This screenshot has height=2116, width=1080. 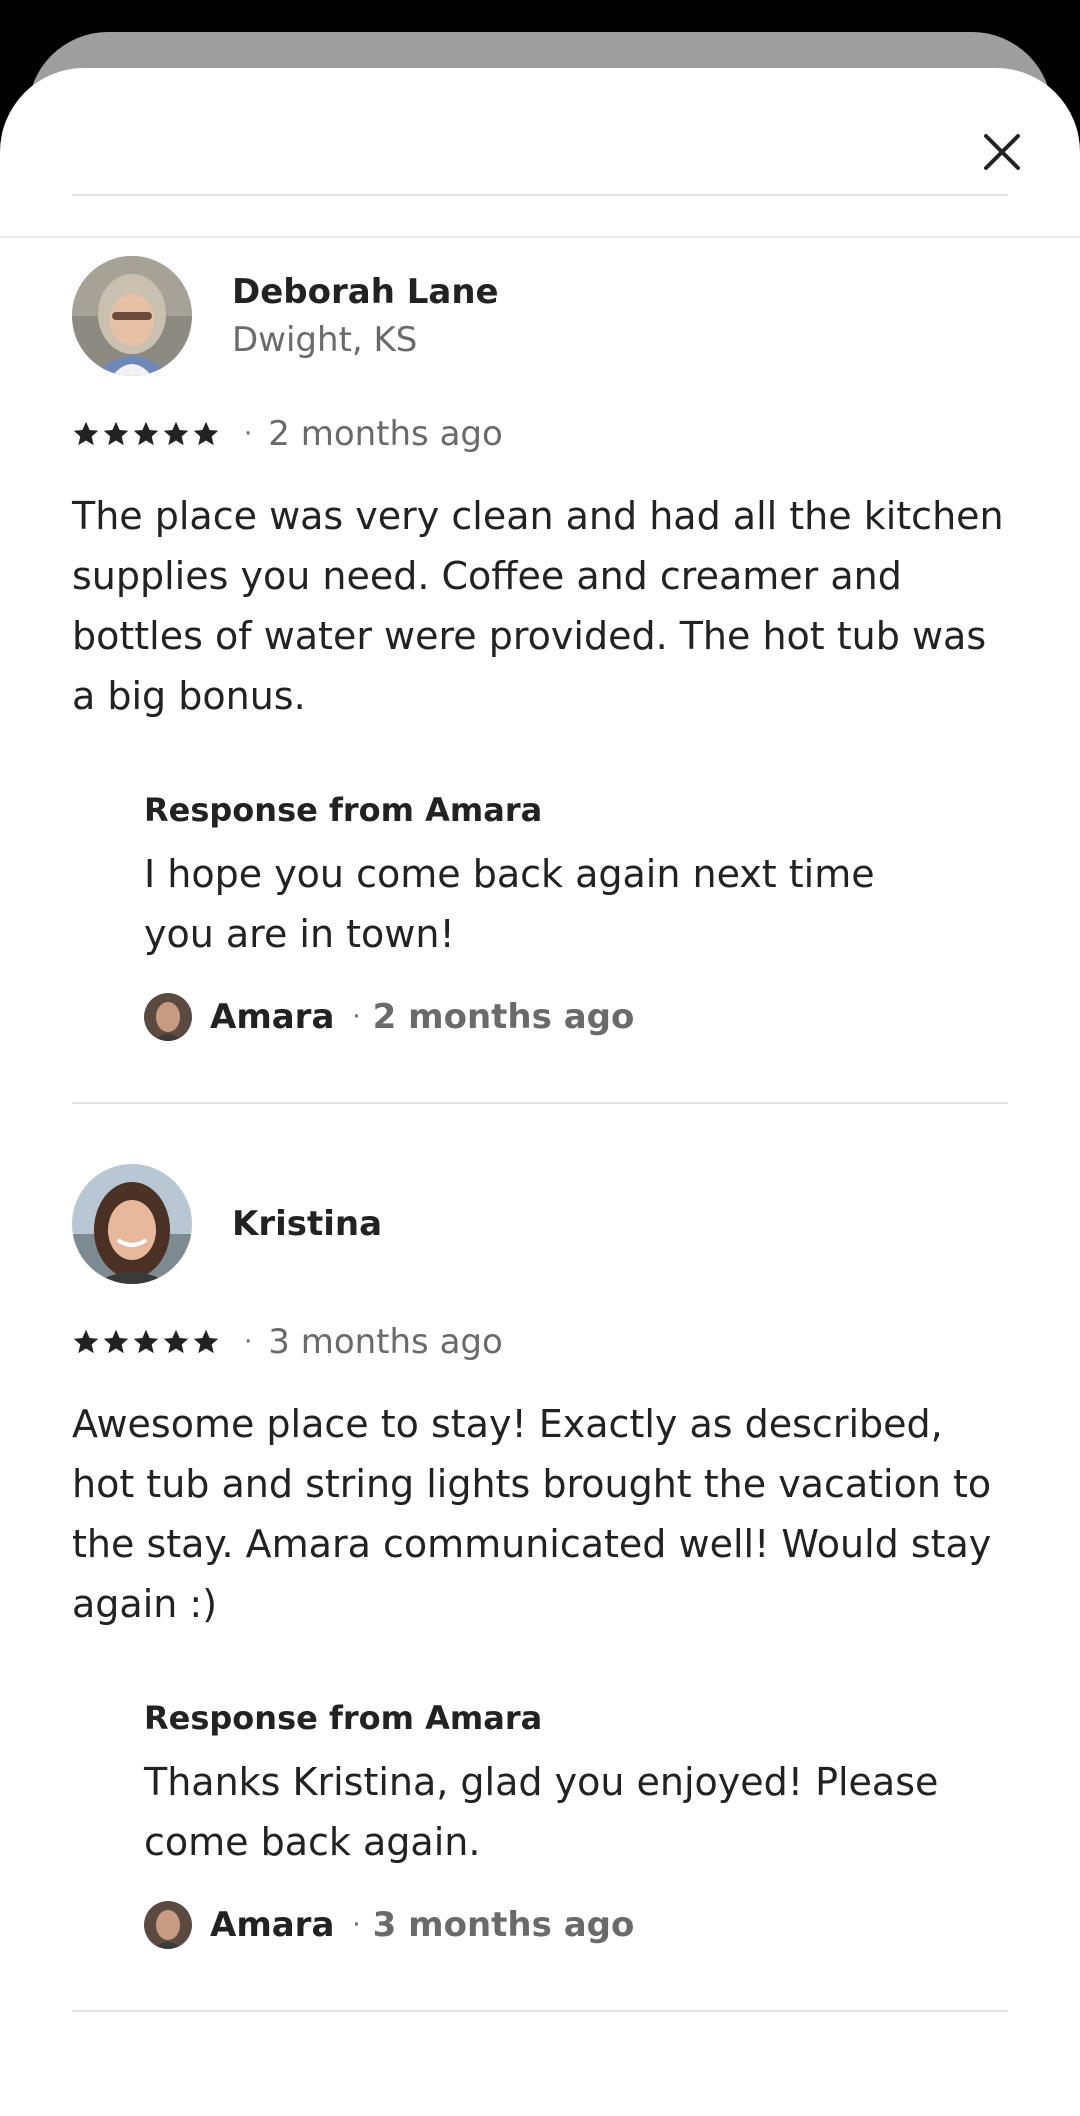 I want to click on reviewer-name: Deborah Lane, so click(x=365, y=292).